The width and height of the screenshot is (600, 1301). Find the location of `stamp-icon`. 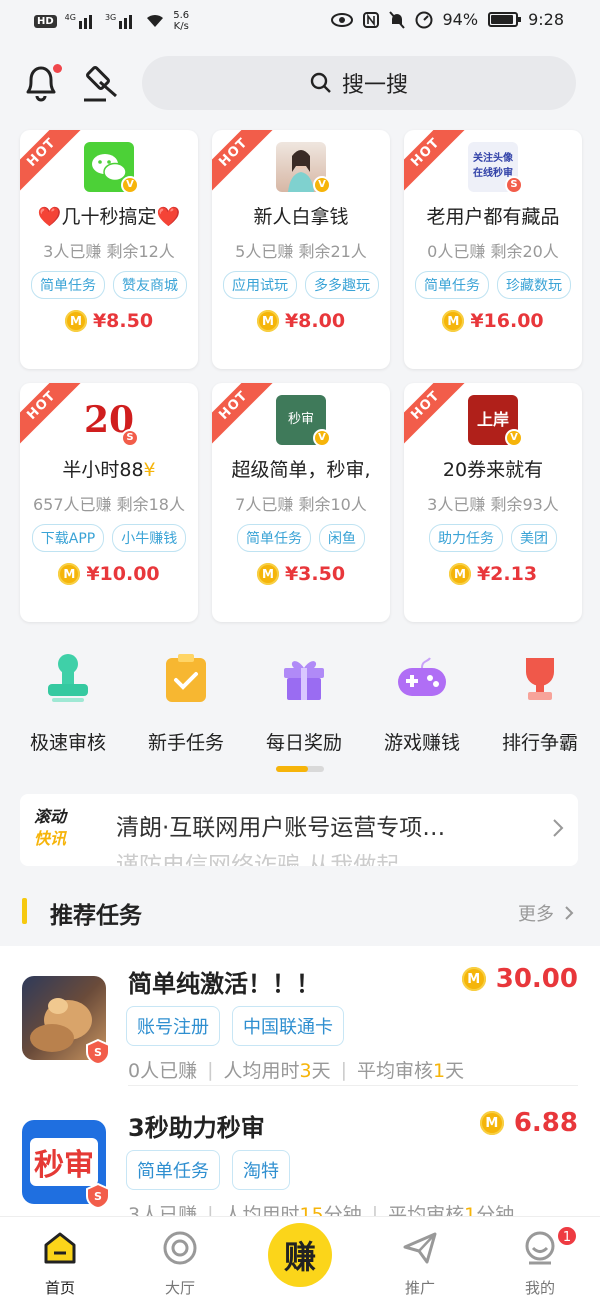

stamp-icon is located at coordinates (68, 678).